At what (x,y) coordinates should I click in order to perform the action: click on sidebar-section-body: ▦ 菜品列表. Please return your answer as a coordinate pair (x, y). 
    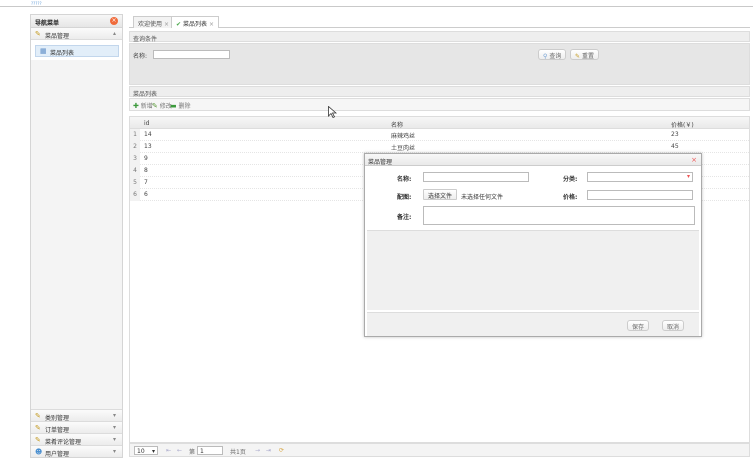
    Looking at the image, I should click on (76, 50).